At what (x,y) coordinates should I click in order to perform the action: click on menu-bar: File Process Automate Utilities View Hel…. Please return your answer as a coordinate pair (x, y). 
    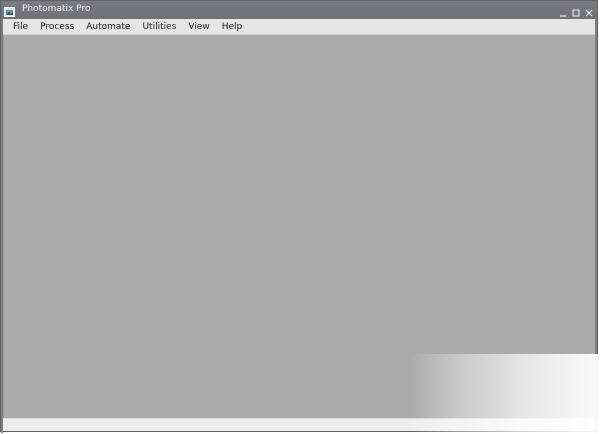
    Looking at the image, I should click on (299, 27).